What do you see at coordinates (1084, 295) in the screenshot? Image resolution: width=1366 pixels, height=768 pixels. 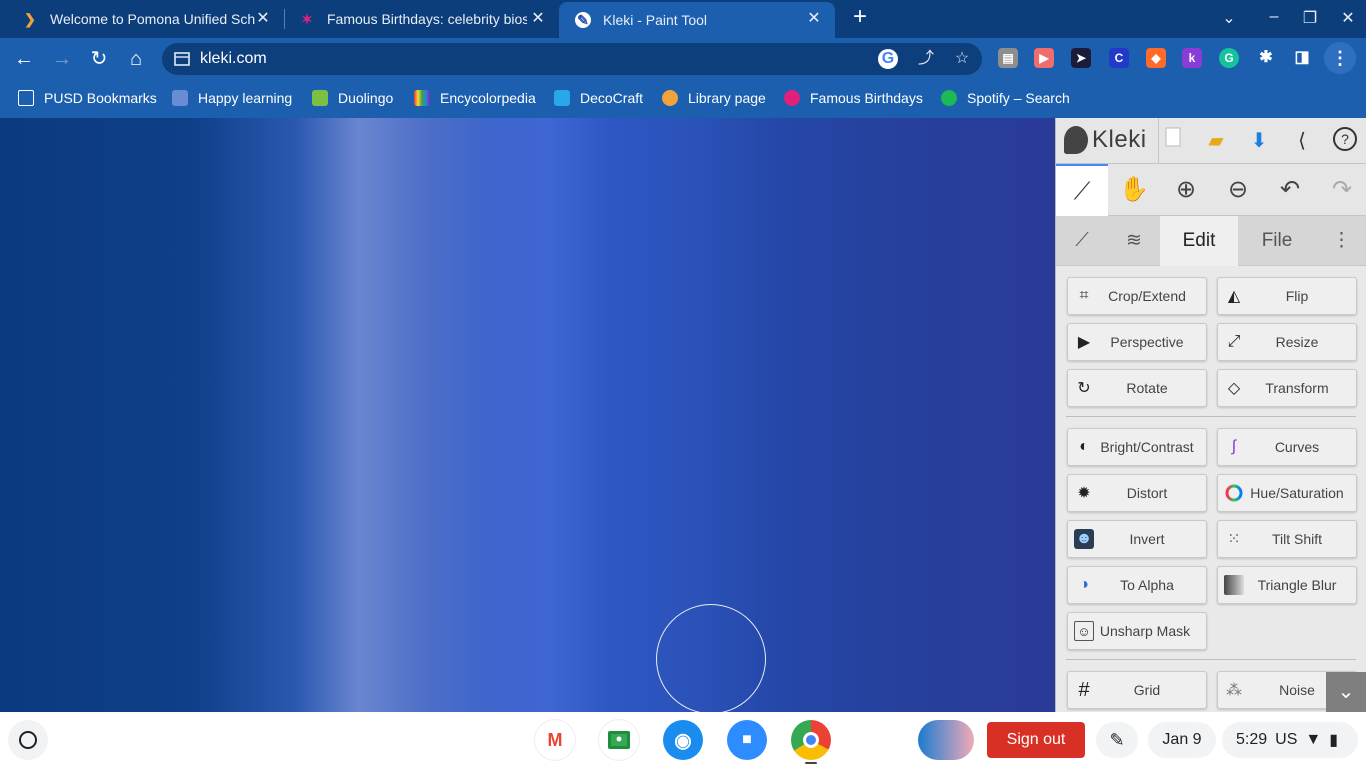 I see `crop-icon: ⌗` at bounding box center [1084, 295].